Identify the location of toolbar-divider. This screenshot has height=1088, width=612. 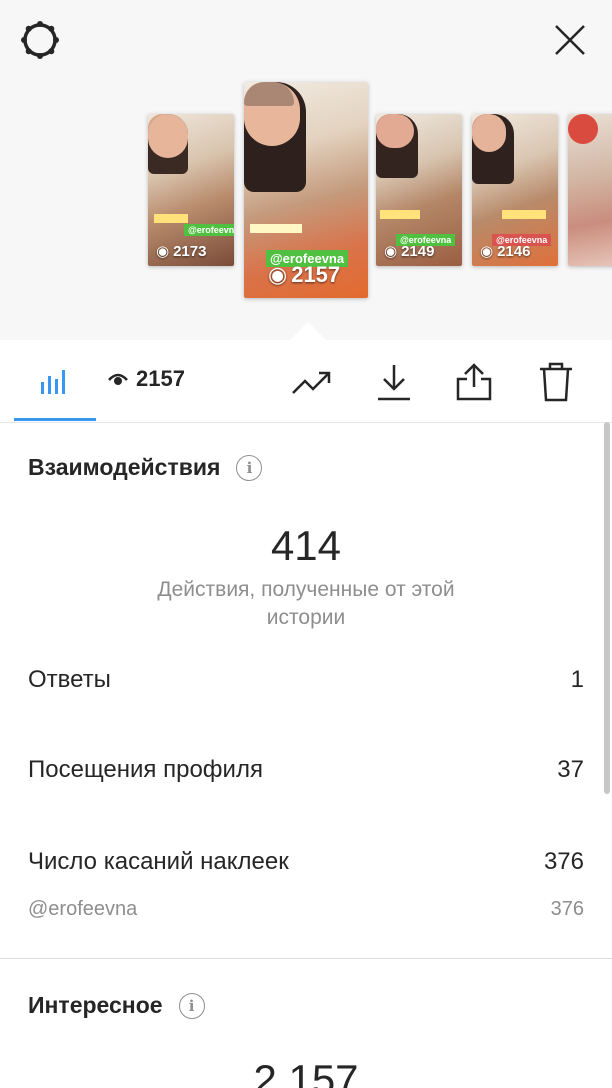
(306, 422).